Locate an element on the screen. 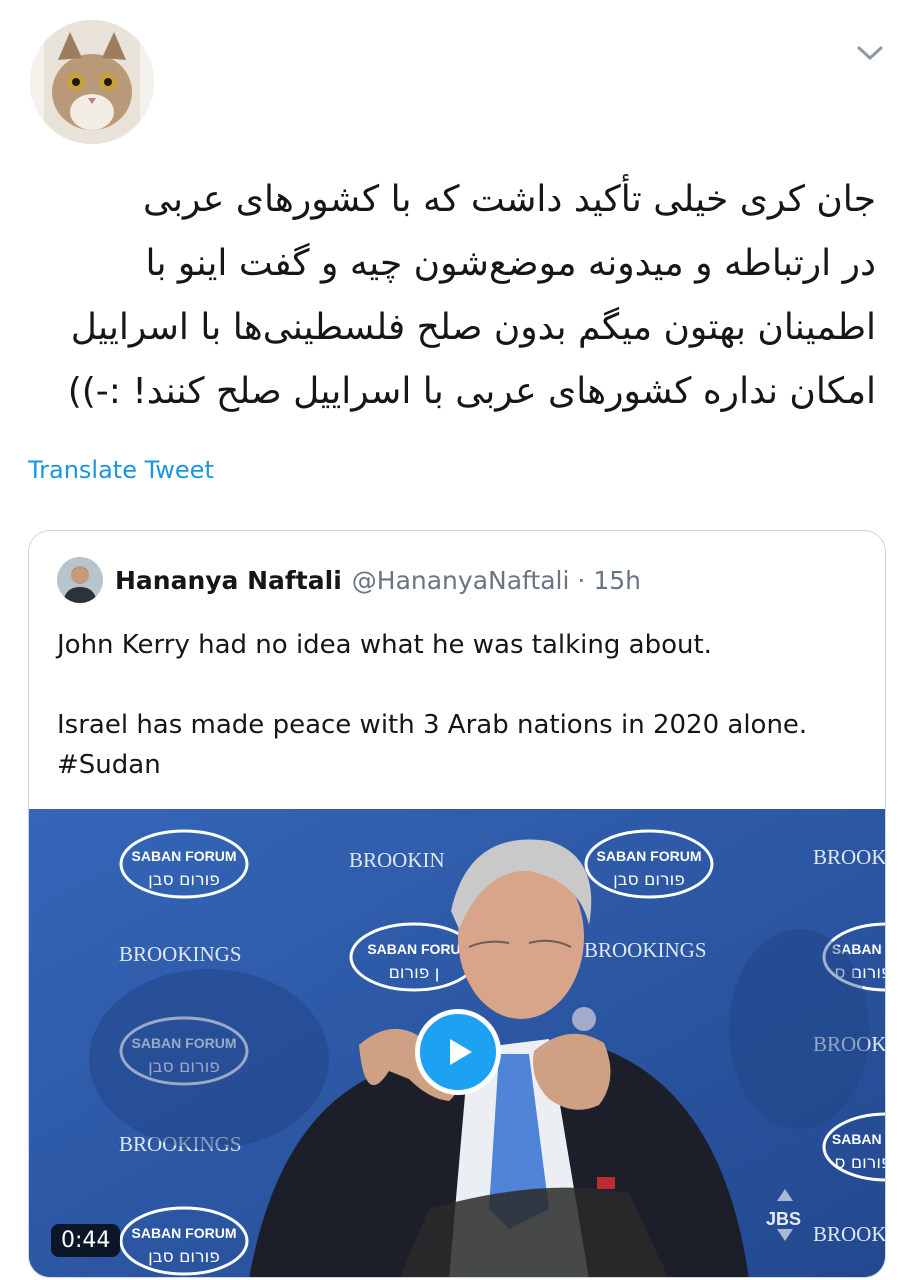 The width and height of the screenshot is (904, 1280). watermark-text: JBS is located at coordinates (783, 1219).